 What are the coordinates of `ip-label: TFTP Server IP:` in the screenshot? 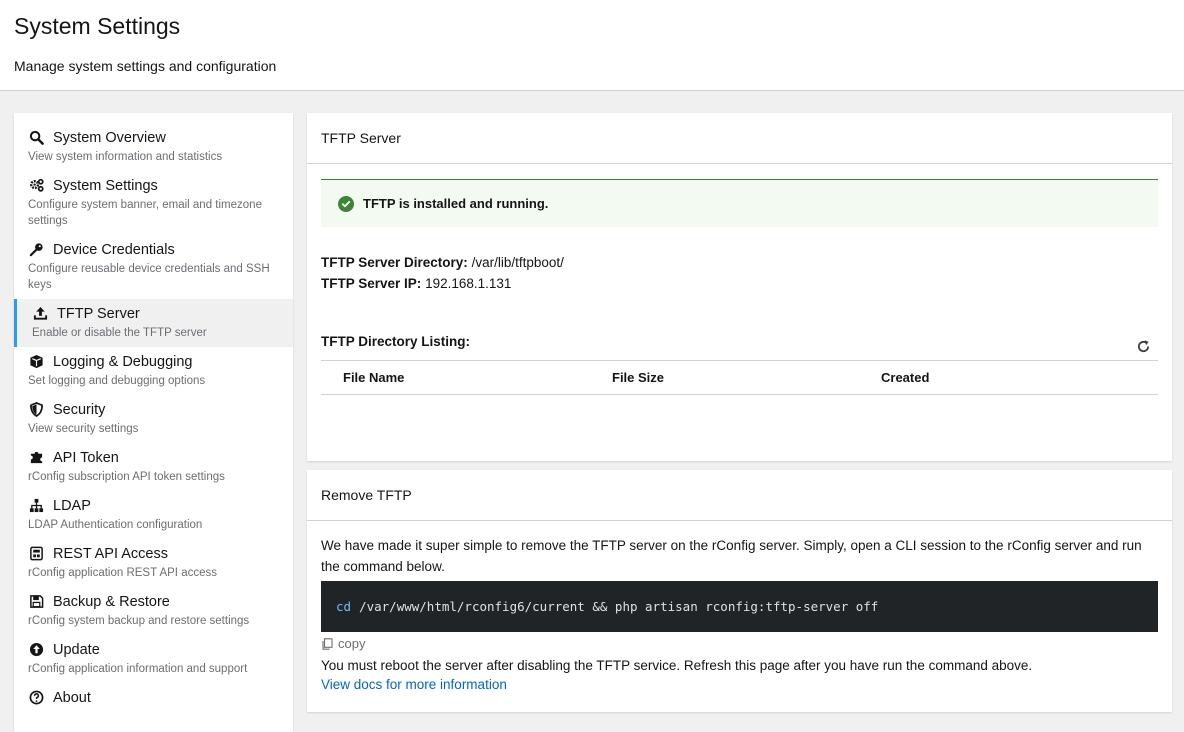 It's located at (371, 283).